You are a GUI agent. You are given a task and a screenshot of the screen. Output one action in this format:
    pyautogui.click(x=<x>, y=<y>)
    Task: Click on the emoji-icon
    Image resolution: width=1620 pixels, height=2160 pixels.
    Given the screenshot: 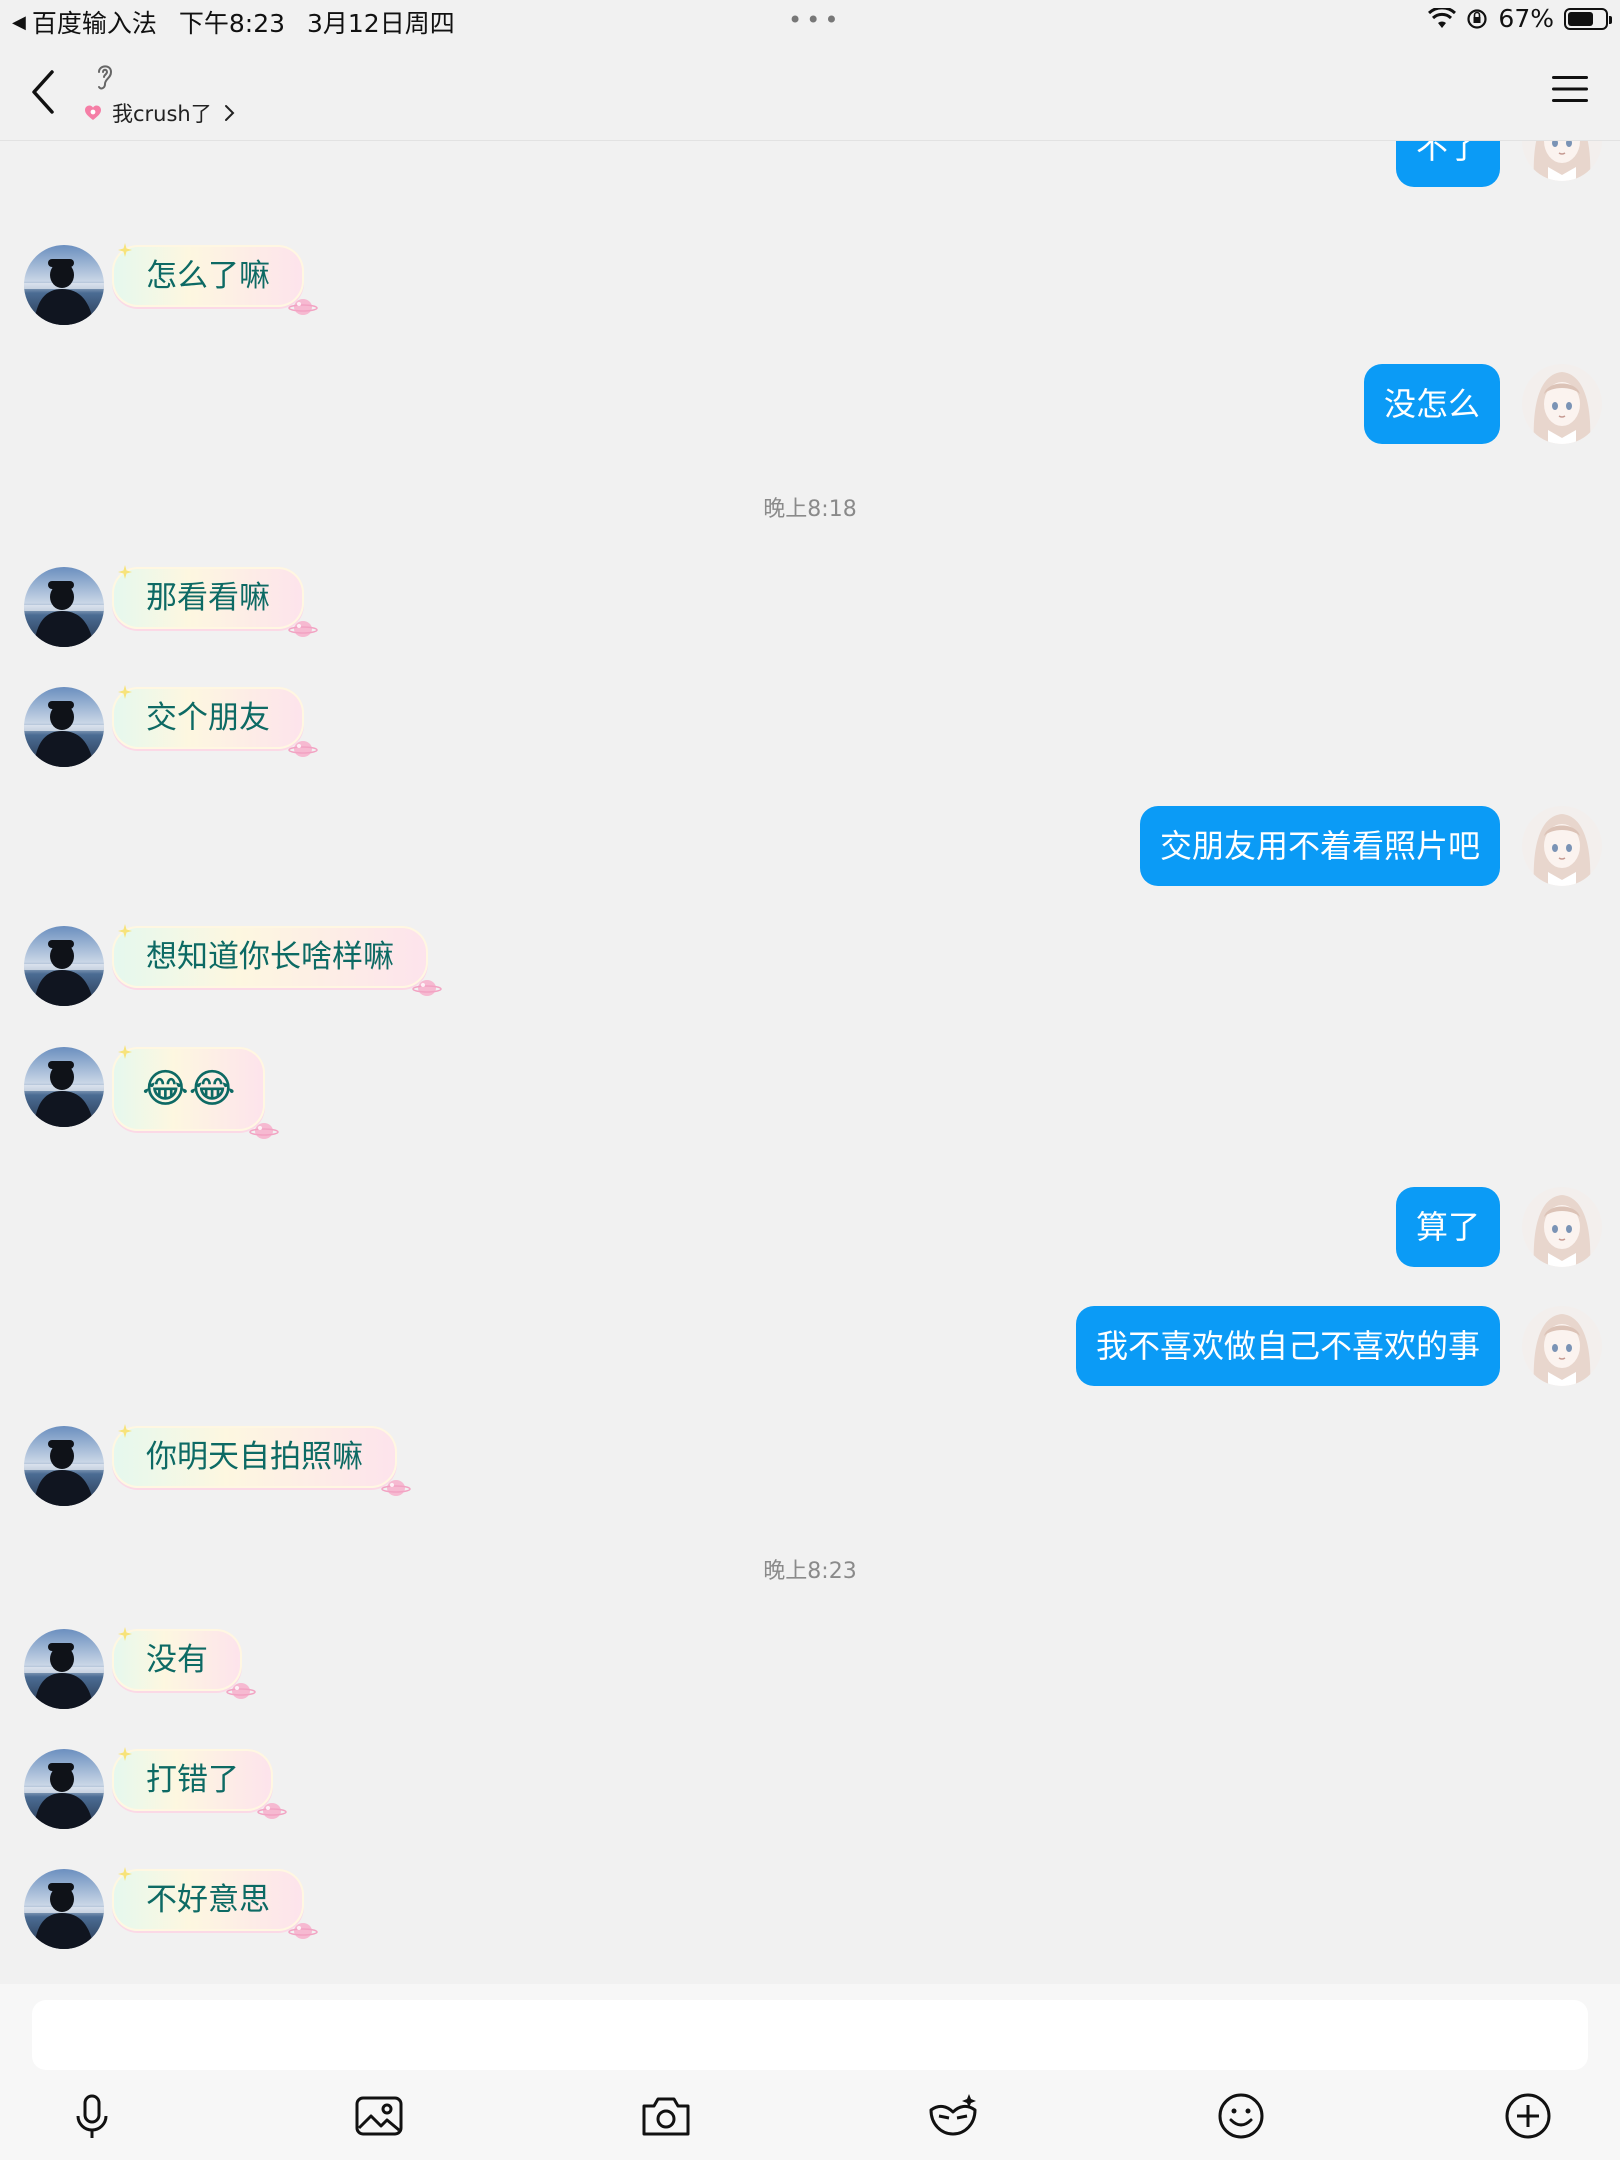 What is the action you would take?
    pyautogui.click(x=1241, y=2116)
    